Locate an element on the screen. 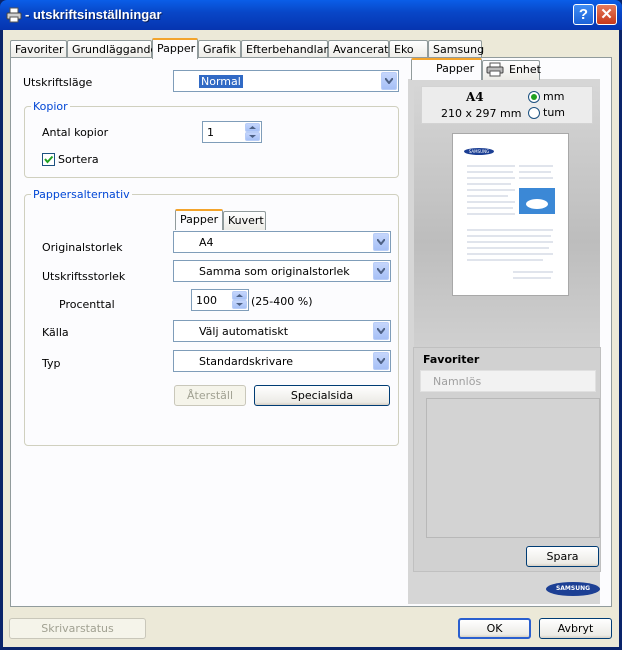 This screenshot has height=650, width=622. unit-inch-label: tum is located at coordinates (554, 112).